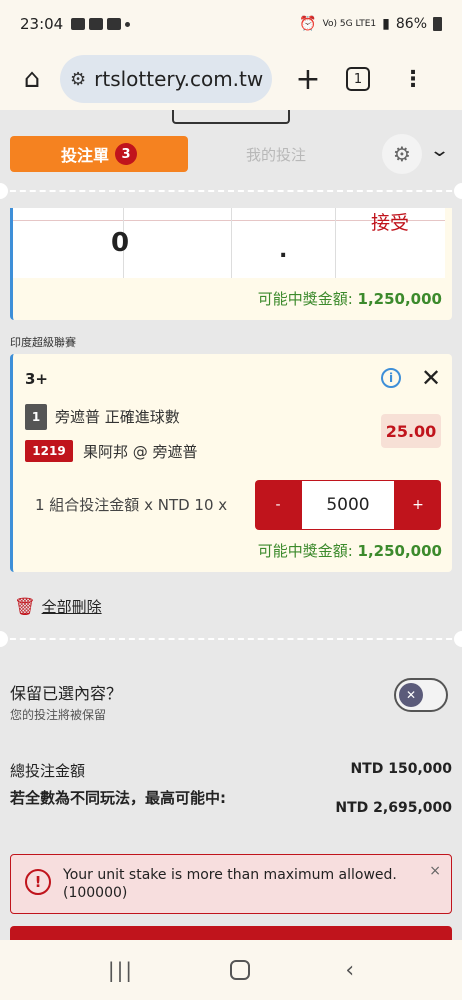 The width and height of the screenshot is (462, 1000). I want to click on stake-input: 5000, so click(348, 505).